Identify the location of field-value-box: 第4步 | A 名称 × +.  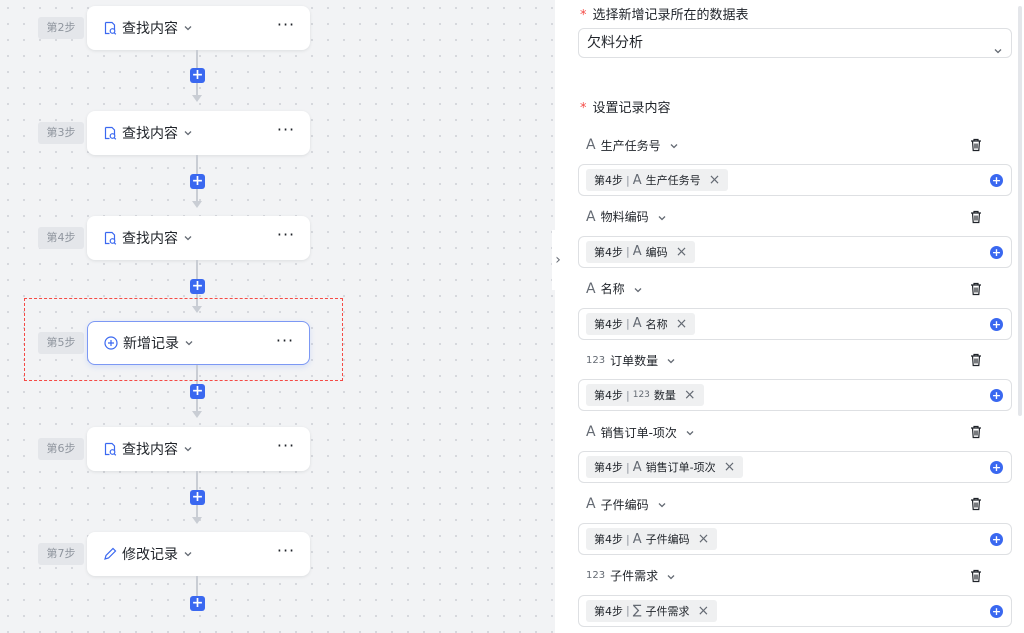
(795, 323).